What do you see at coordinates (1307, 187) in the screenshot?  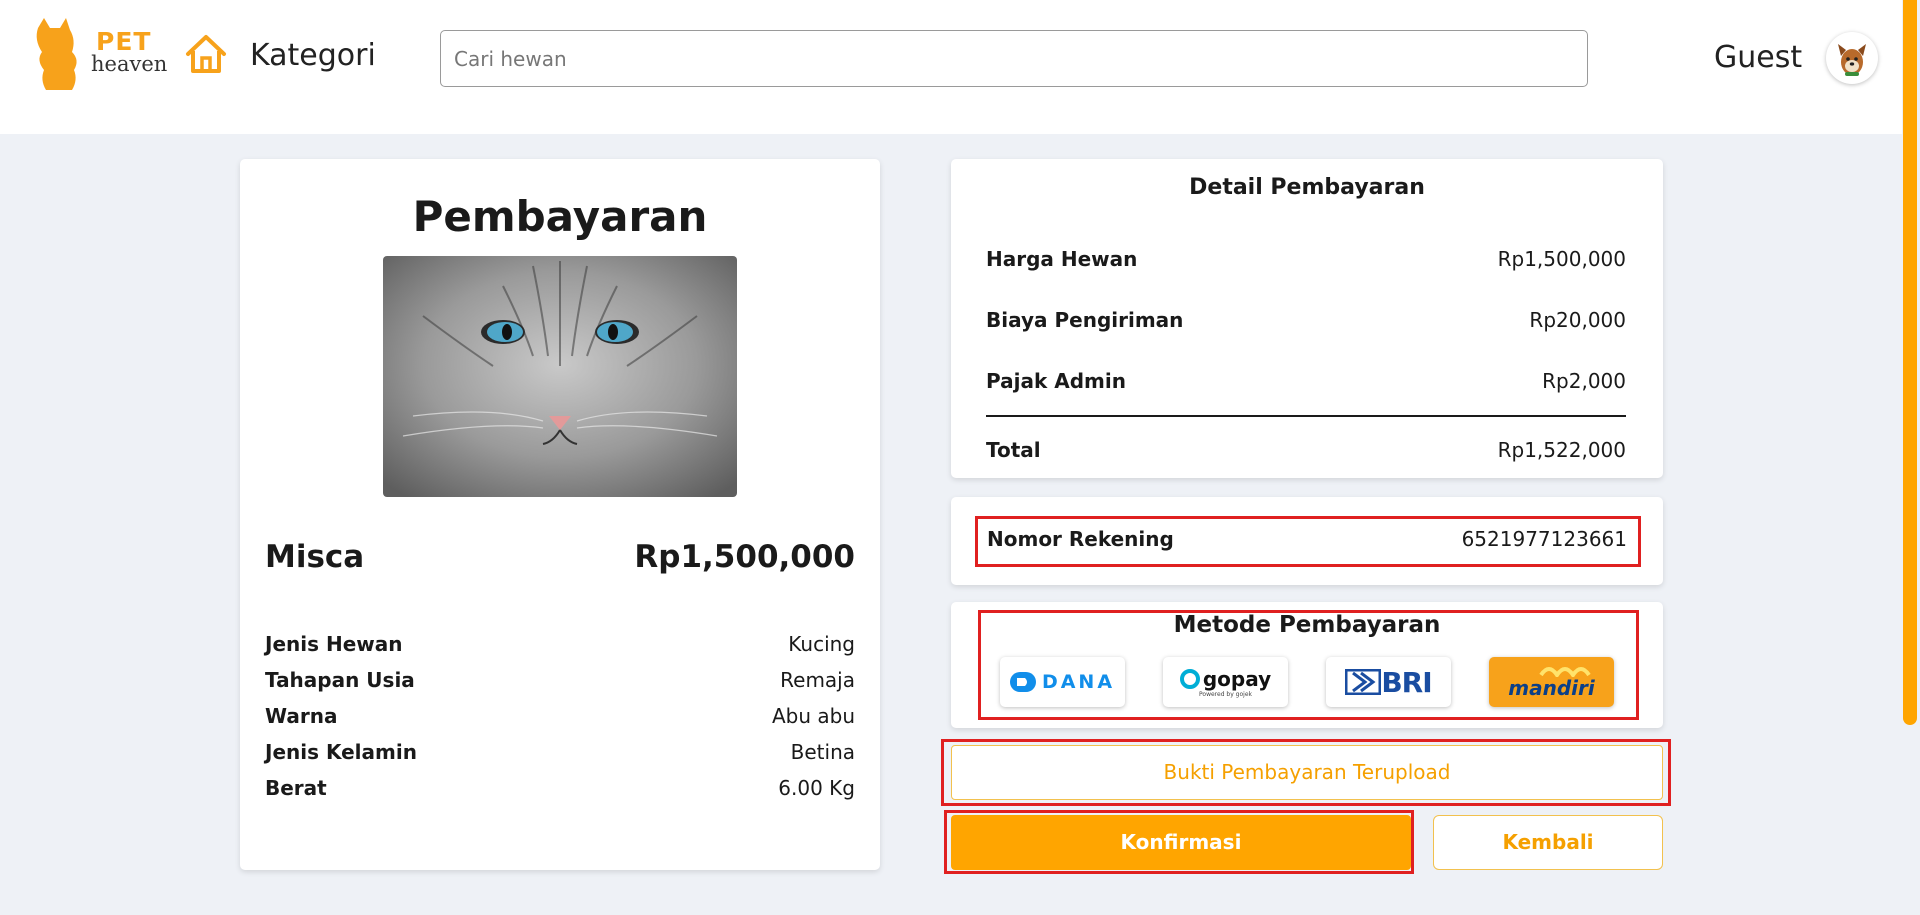 I see `detail-title: Detail Pembayaran` at bounding box center [1307, 187].